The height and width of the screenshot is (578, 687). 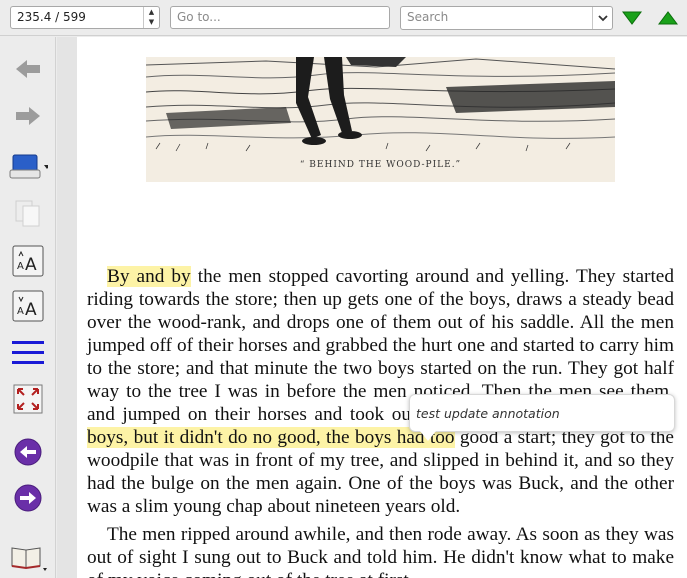 I want to click on toc-lines-icon, so click(x=28, y=352).